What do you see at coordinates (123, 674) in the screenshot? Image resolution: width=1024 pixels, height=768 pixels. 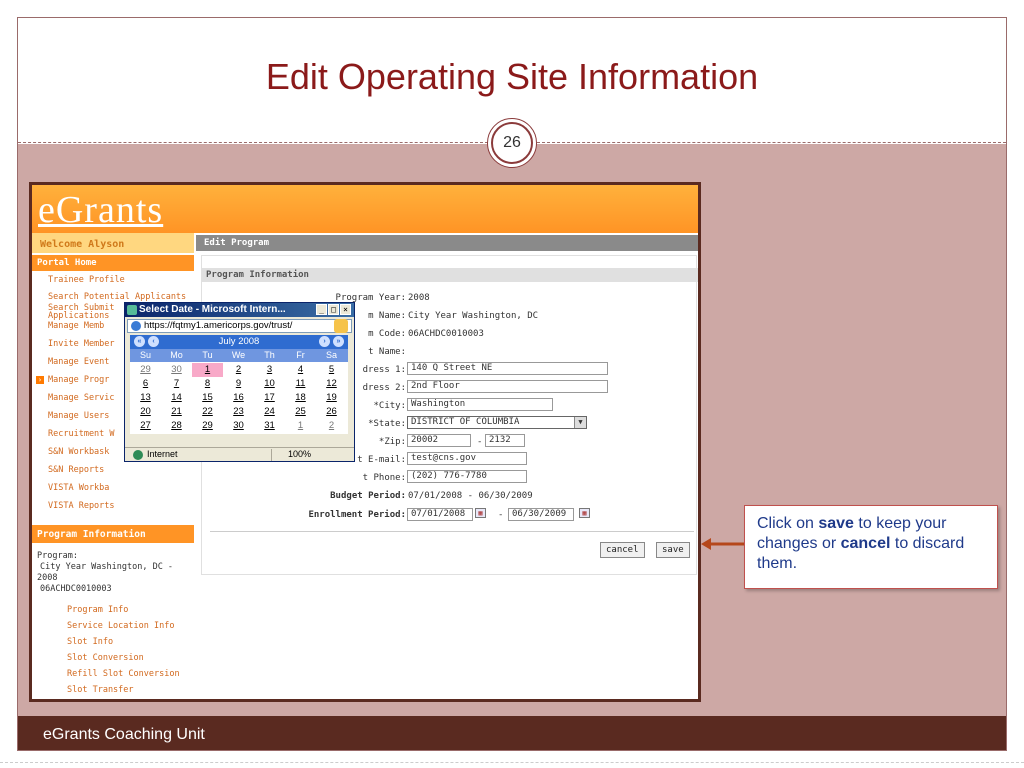 I see `link-refill-slot-conversion: Refill Slot Conversion` at bounding box center [123, 674].